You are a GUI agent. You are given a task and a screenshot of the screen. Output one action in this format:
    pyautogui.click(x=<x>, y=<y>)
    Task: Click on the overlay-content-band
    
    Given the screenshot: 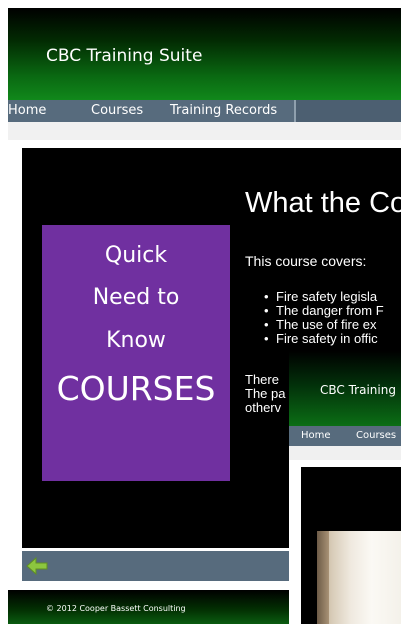 What is the action you would take?
    pyautogui.click(x=345, y=453)
    